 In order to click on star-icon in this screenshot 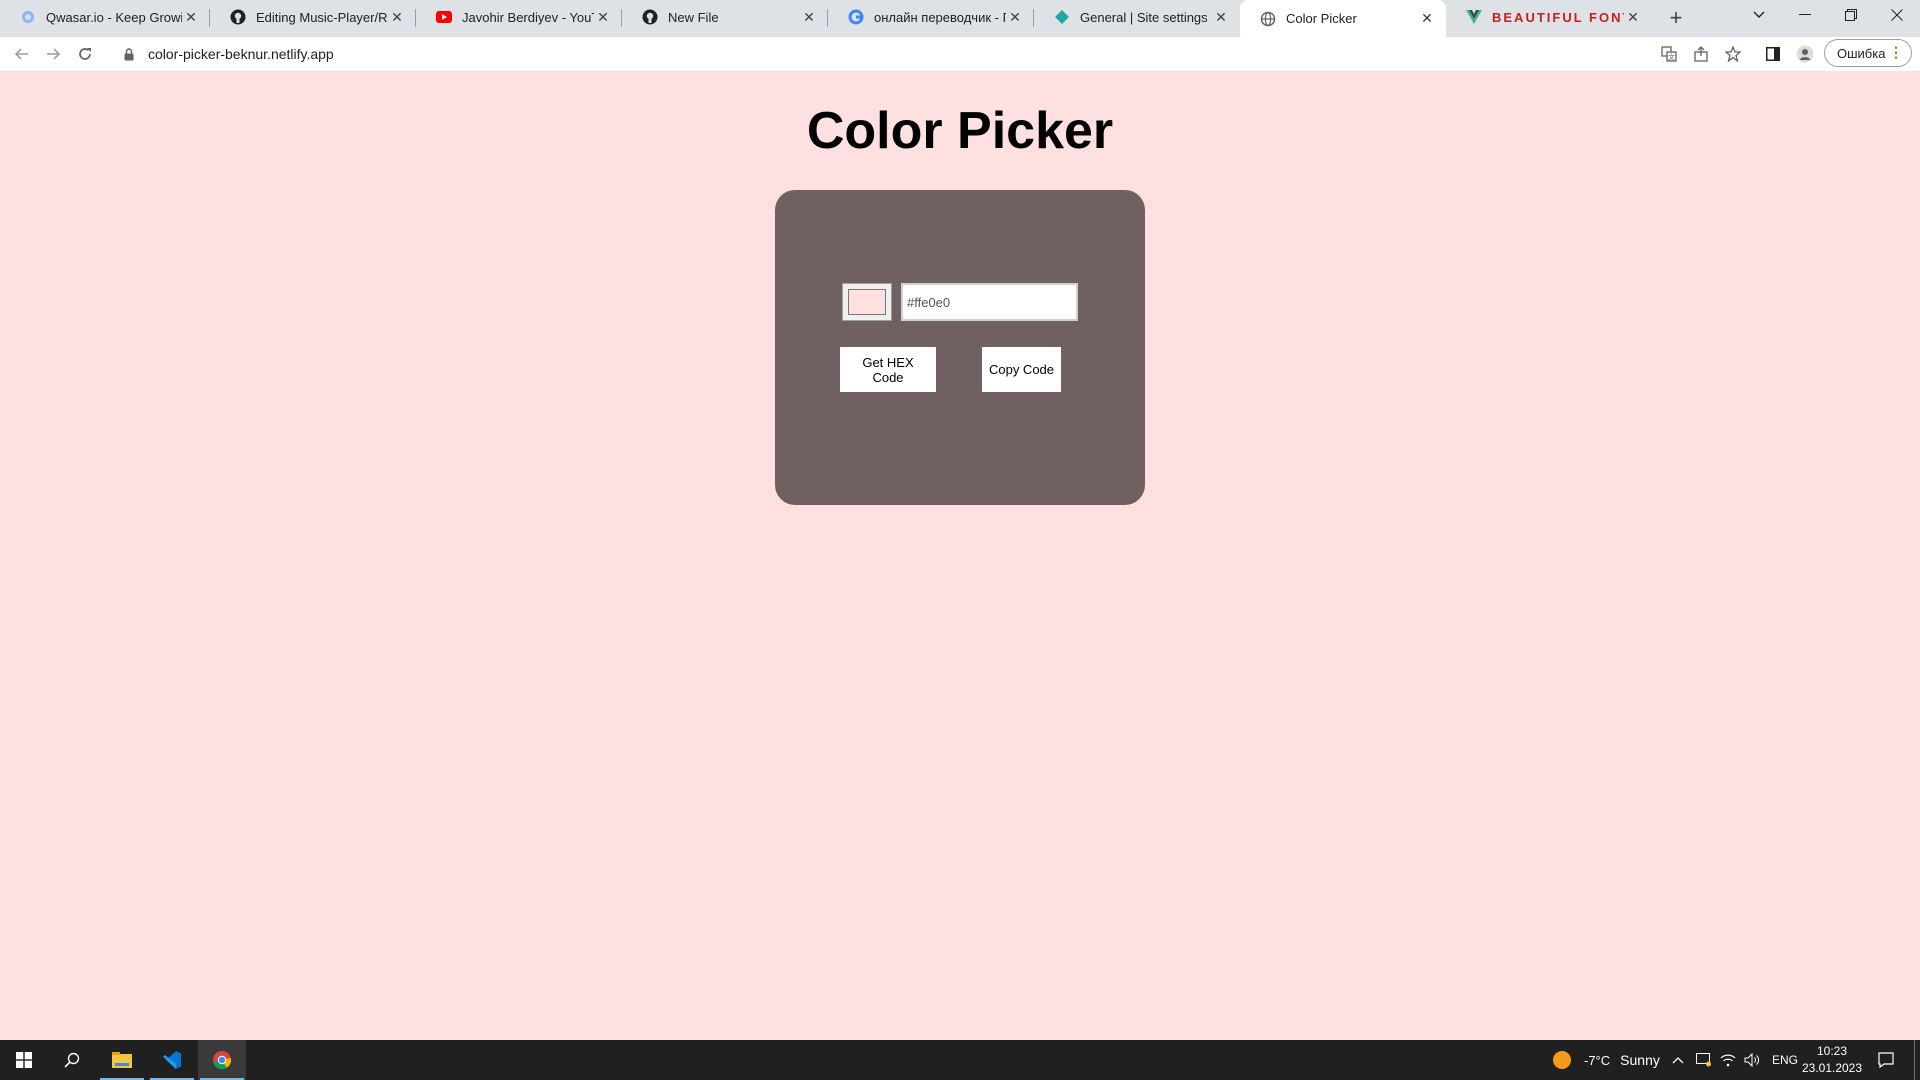, I will do `click(1733, 54)`.